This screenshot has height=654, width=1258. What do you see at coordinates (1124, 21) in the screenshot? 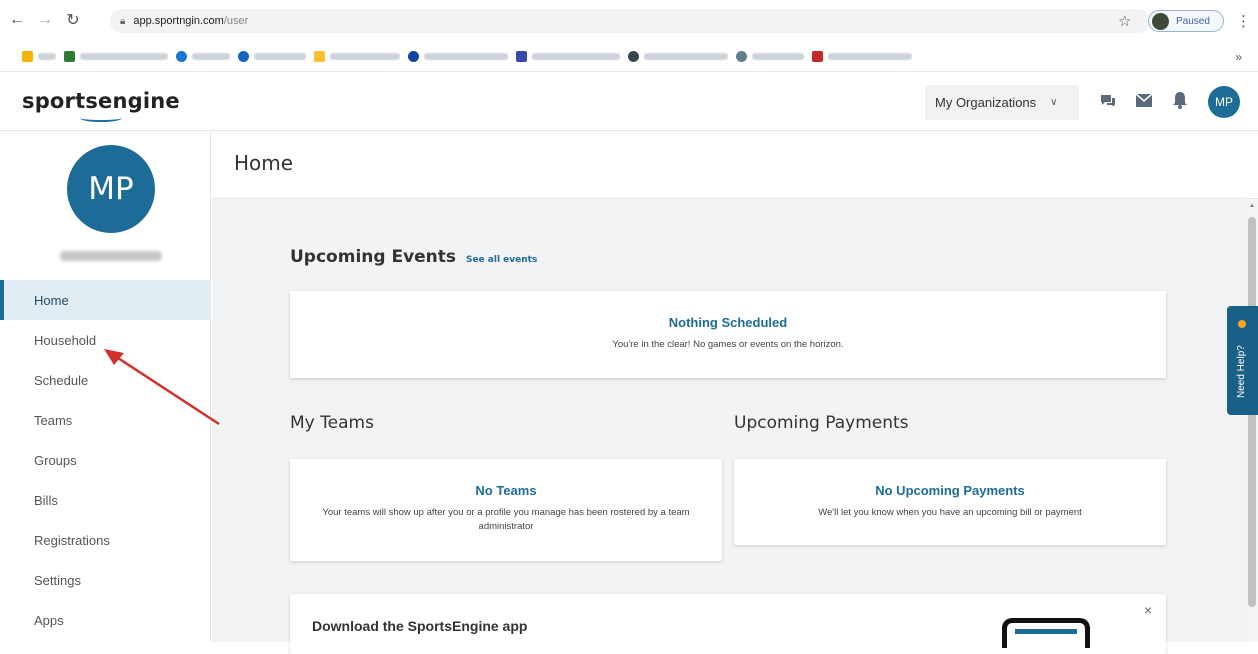
I see `bookmark-star-icon: ☆` at bounding box center [1124, 21].